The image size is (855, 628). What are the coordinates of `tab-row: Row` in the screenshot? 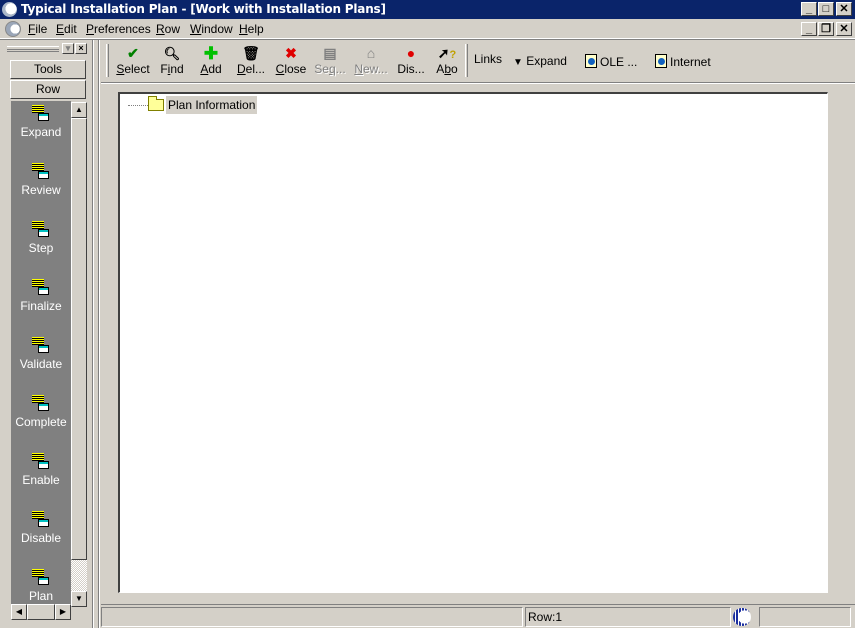 It's located at (48, 89).